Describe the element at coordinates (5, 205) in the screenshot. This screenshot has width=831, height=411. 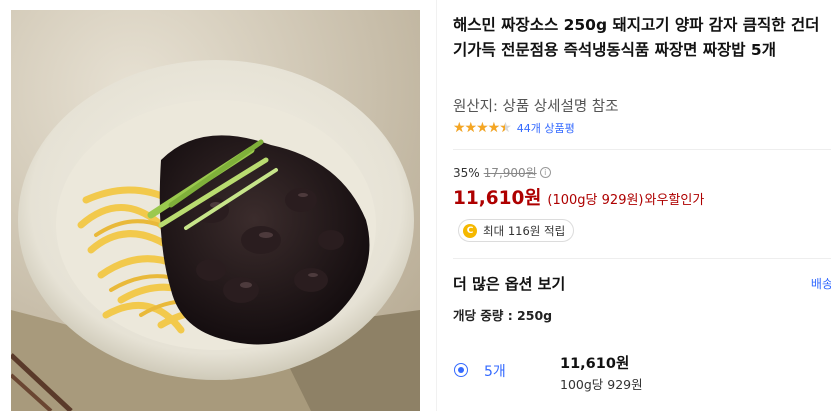
I see `left-edge` at that location.